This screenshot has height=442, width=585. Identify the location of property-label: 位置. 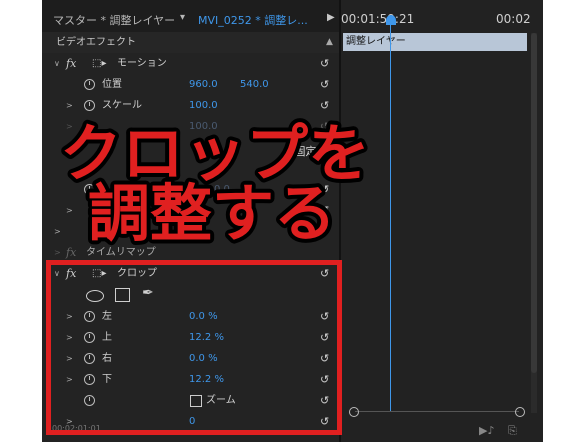
(112, 84).